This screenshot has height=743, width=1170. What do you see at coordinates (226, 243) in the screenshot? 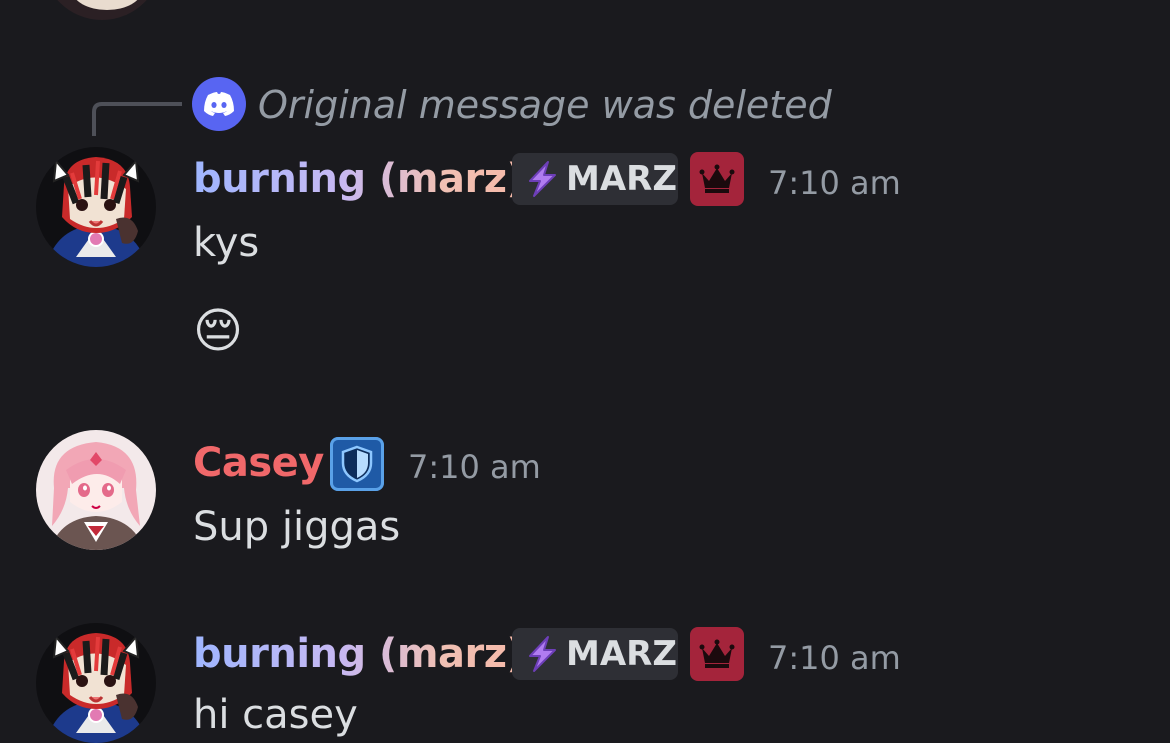
I see `message-text: kys` at bounding box center [226, 243].